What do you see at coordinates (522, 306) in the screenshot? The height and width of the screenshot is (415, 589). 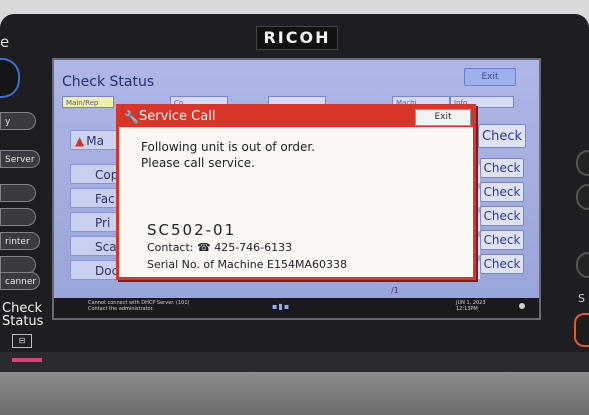 I see `status-led-icon` at bounding box center [522, 306].